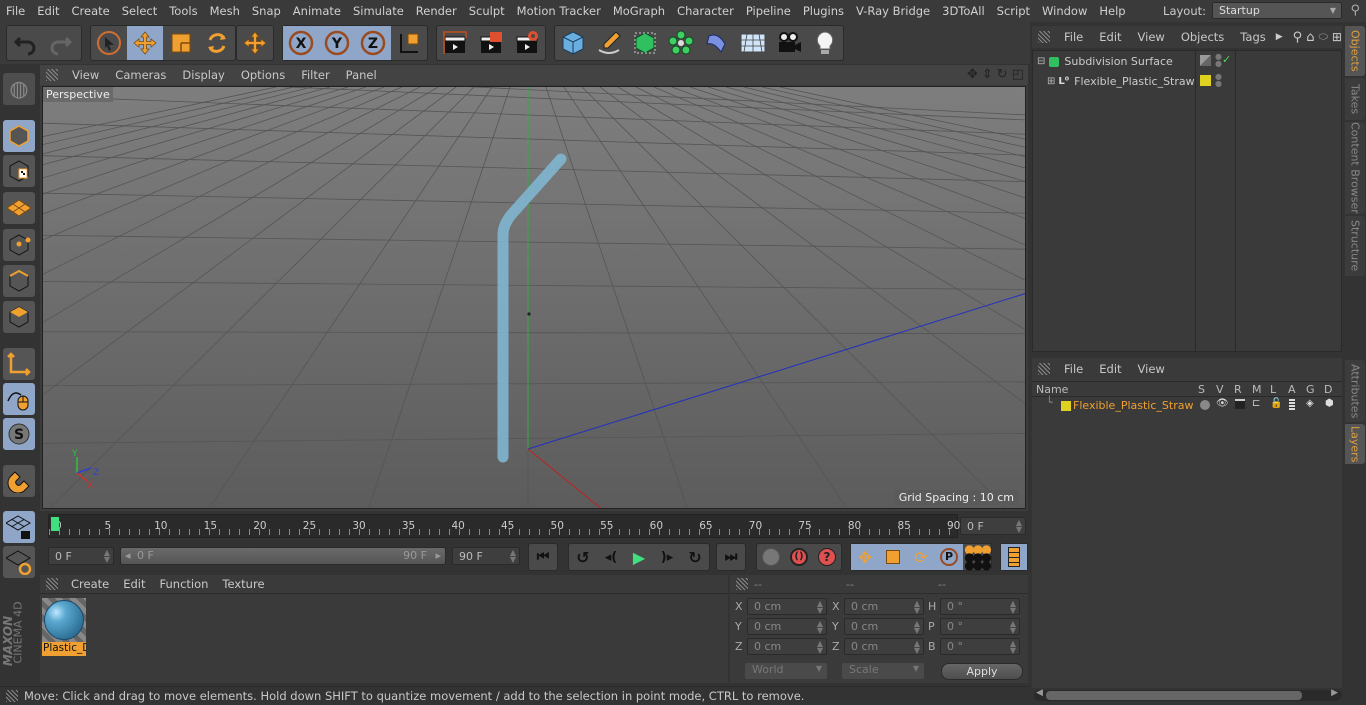  I want to click on vp-menu-view: View, so click(85, 75).